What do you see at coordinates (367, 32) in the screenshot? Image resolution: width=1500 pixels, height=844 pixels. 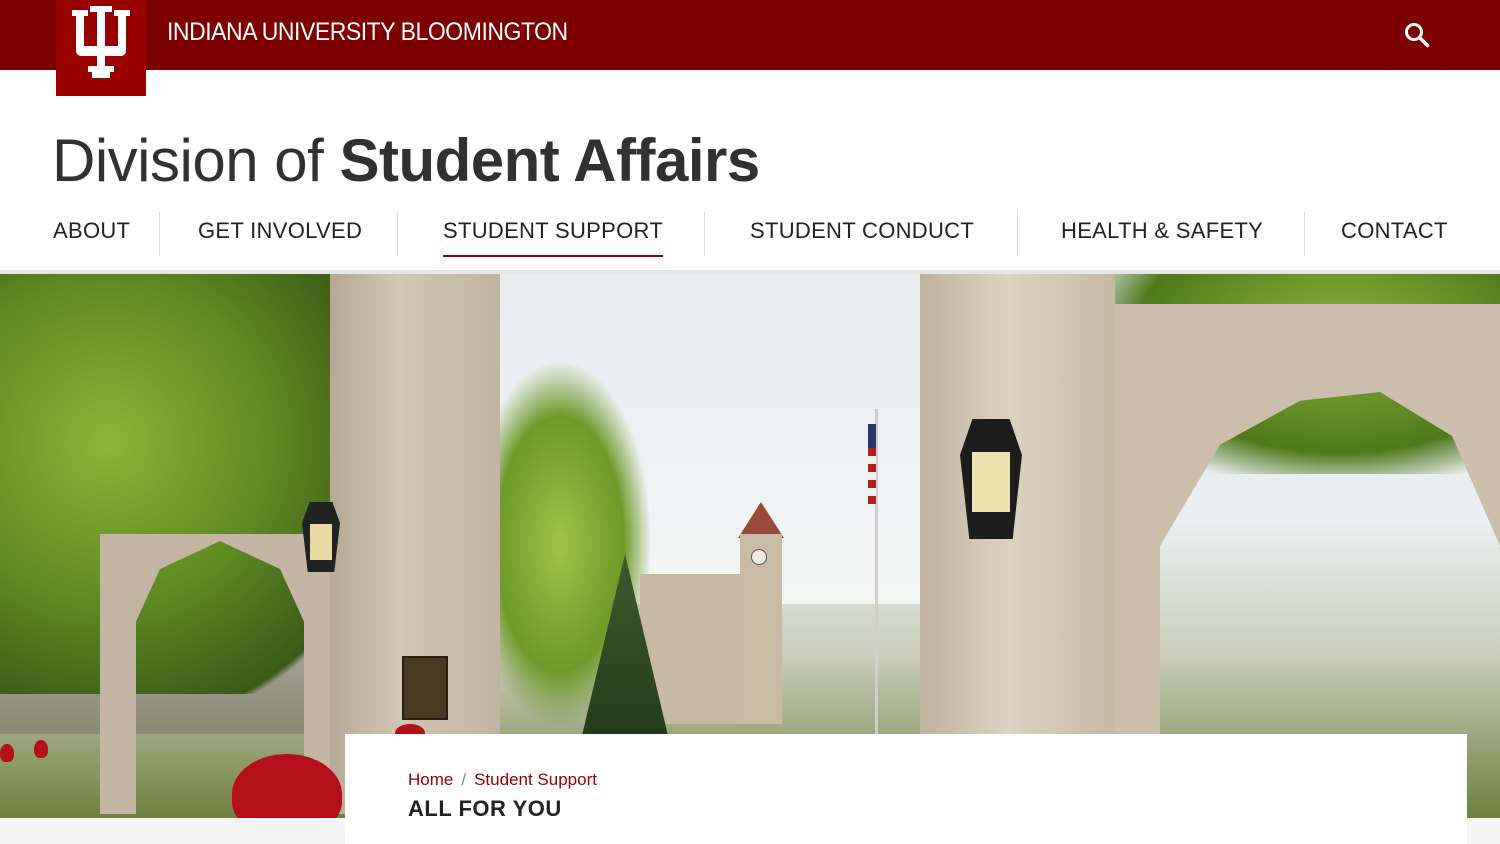 I see `university-name-link: INDIANA UNIVERSITY BLOOMINGTON` at bounding box center [367, 32].